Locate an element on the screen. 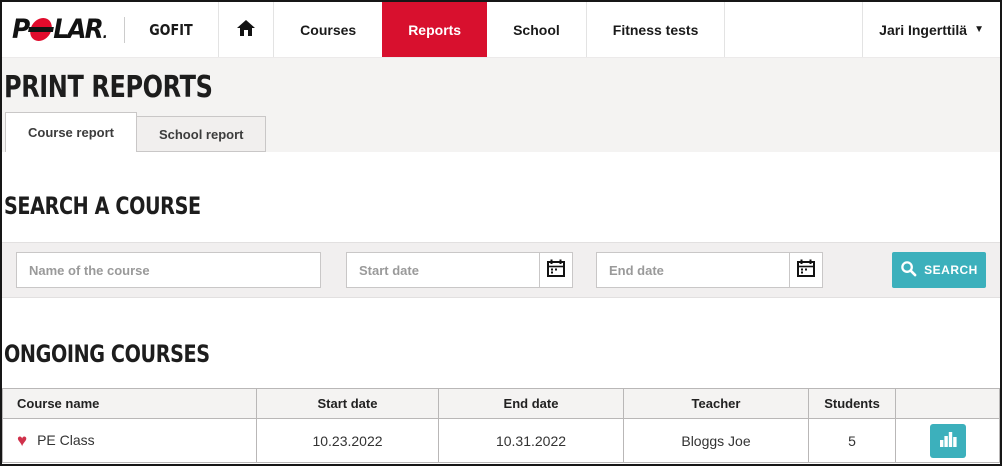 The height and width of the screenshot is (466, 1002). ongoing-courses-heading: ONGOING COURSES is located at coordinates (107, 354).